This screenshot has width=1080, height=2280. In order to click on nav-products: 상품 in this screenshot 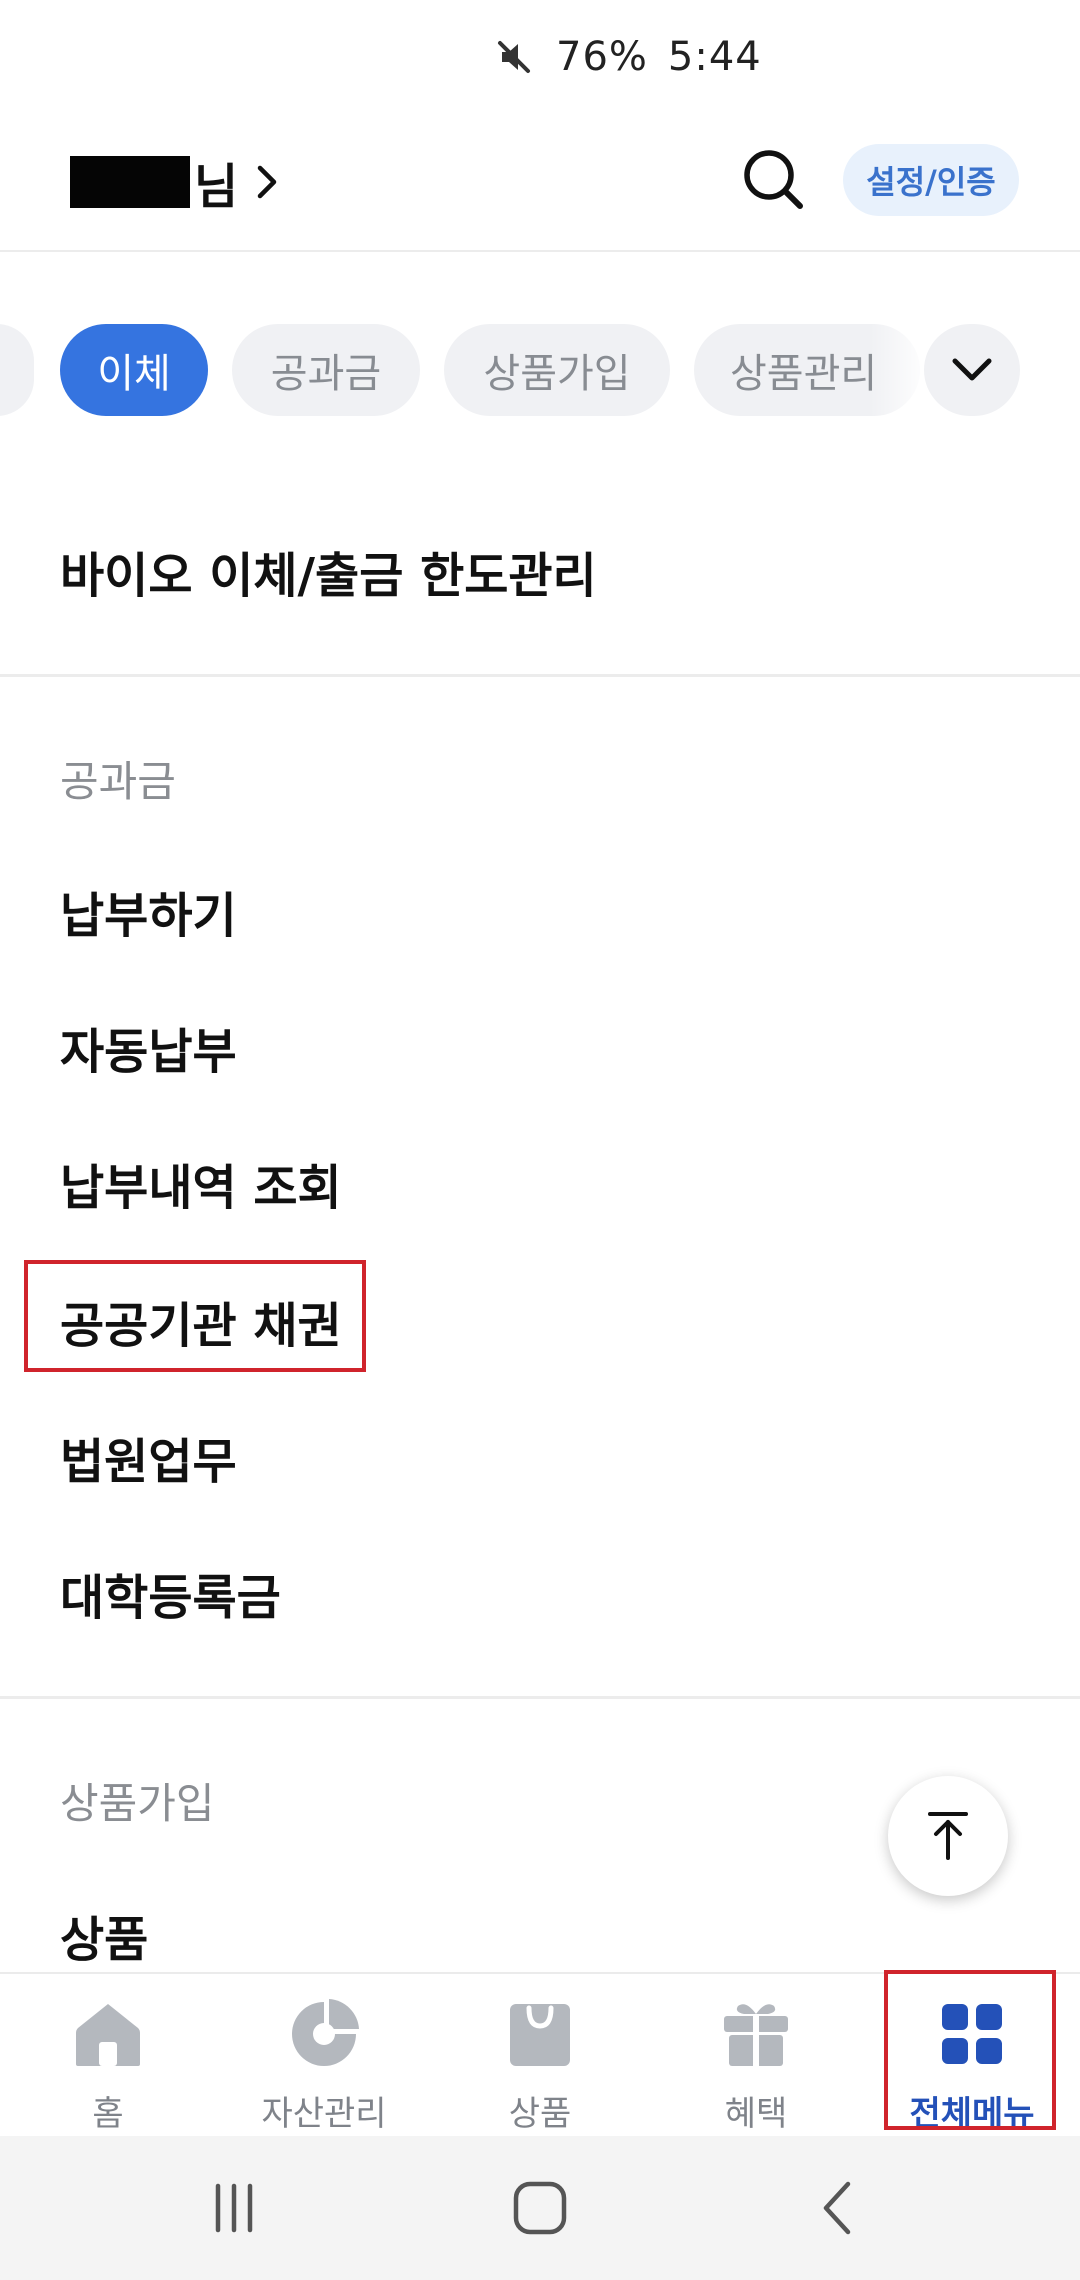, I will do `click(540, 2056)`.